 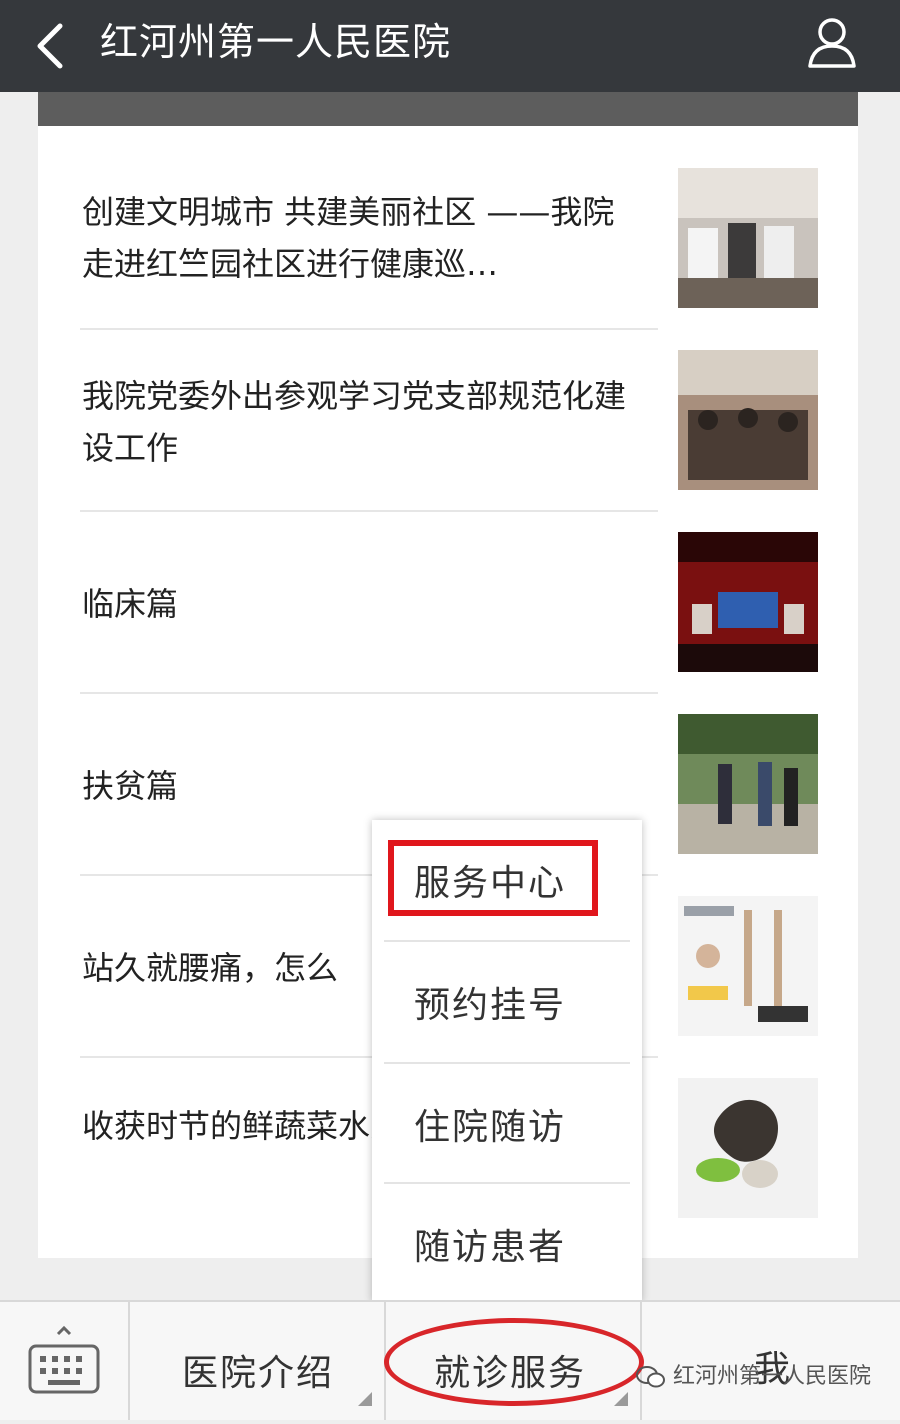 What do you see at coordinates (832, 42) in the screenshot?
I see `user-icon` at bounding box center [832, 42].